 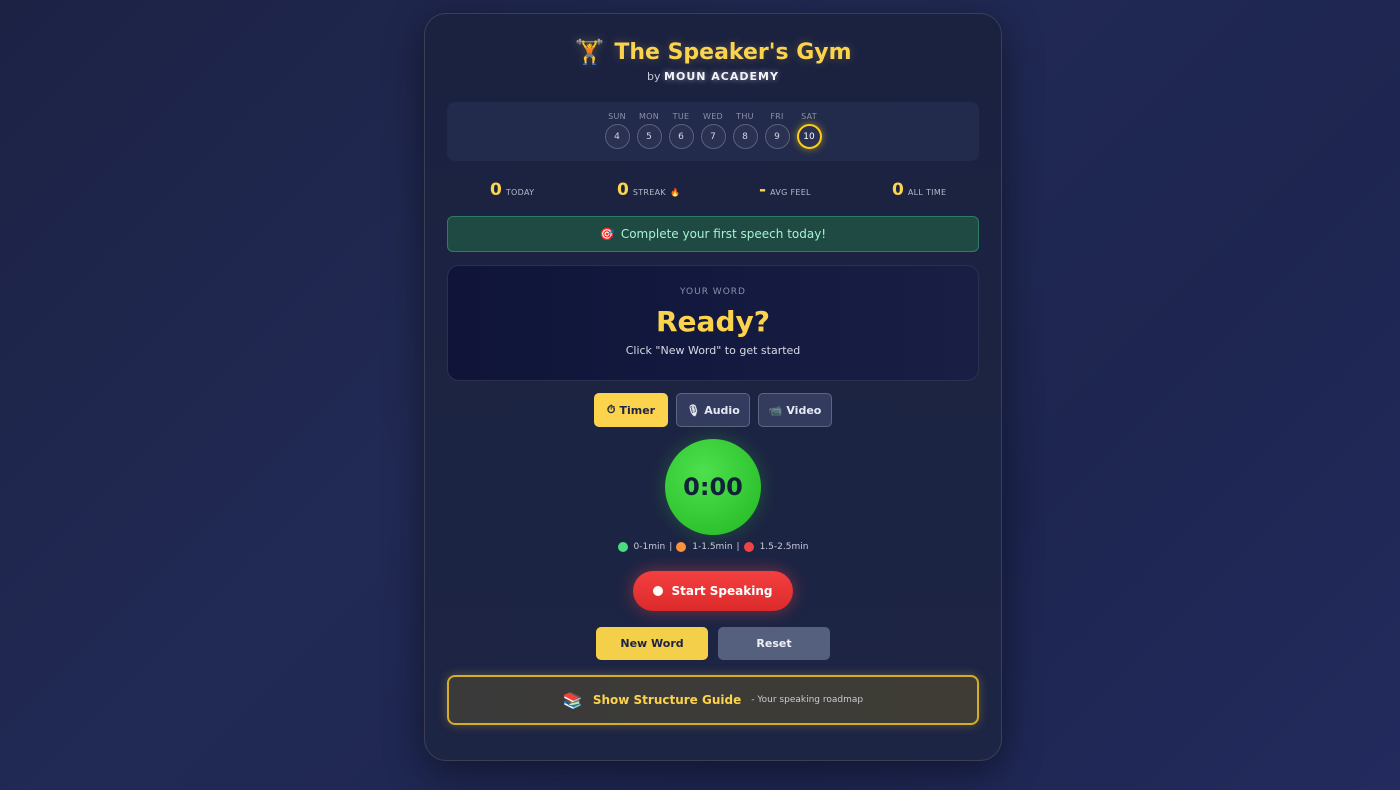 What do you see at coordinates (723, 234) in the screenshot?
I see `banner-text: Complete your first speech today!` at bounding box center [723, 234].